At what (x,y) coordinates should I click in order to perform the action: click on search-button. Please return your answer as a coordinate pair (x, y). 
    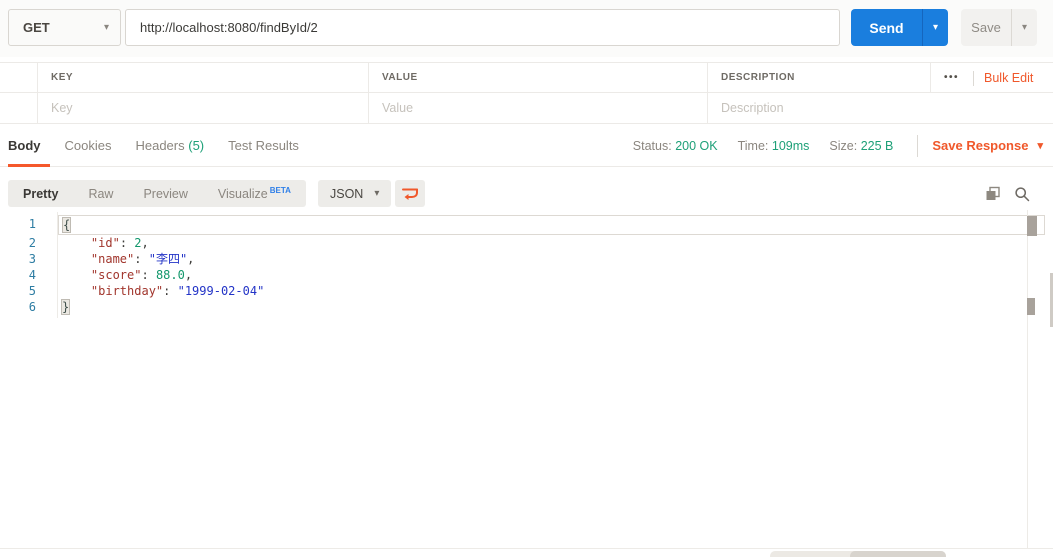
    Looking at the image, I should click on (1022, 194).